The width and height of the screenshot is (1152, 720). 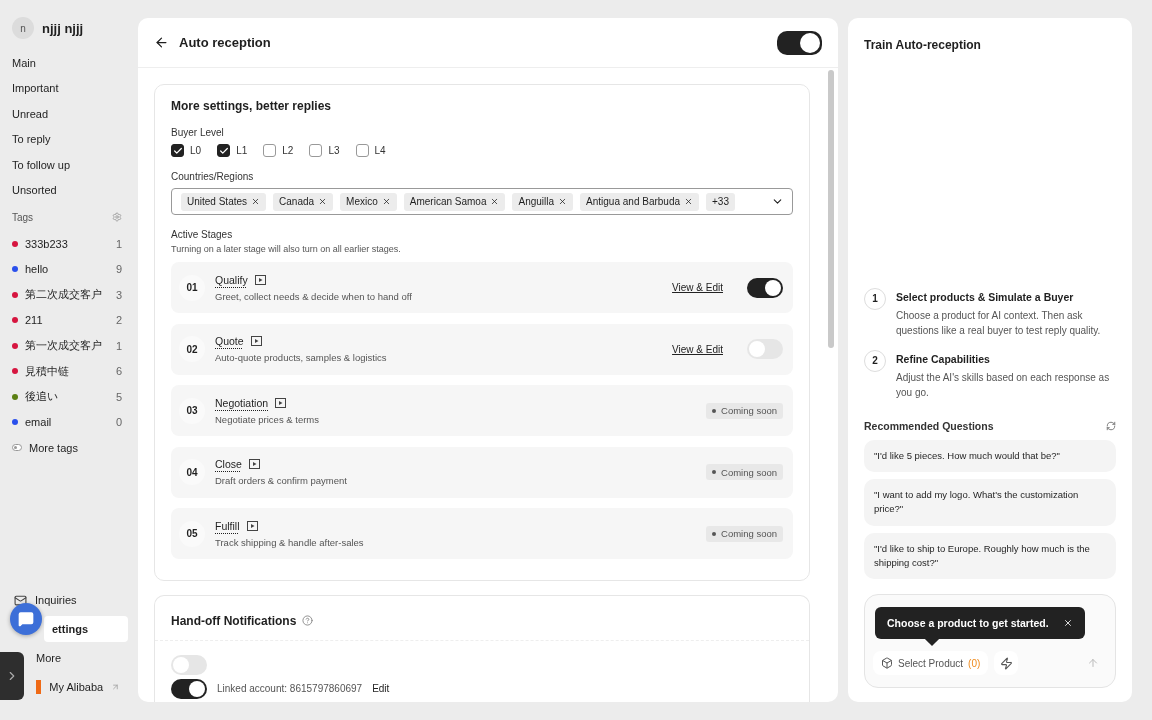 What do you see at coordinates (118, 269) in the screenshot?
I see `tag-count: 9` at bounding box center [118, 269].